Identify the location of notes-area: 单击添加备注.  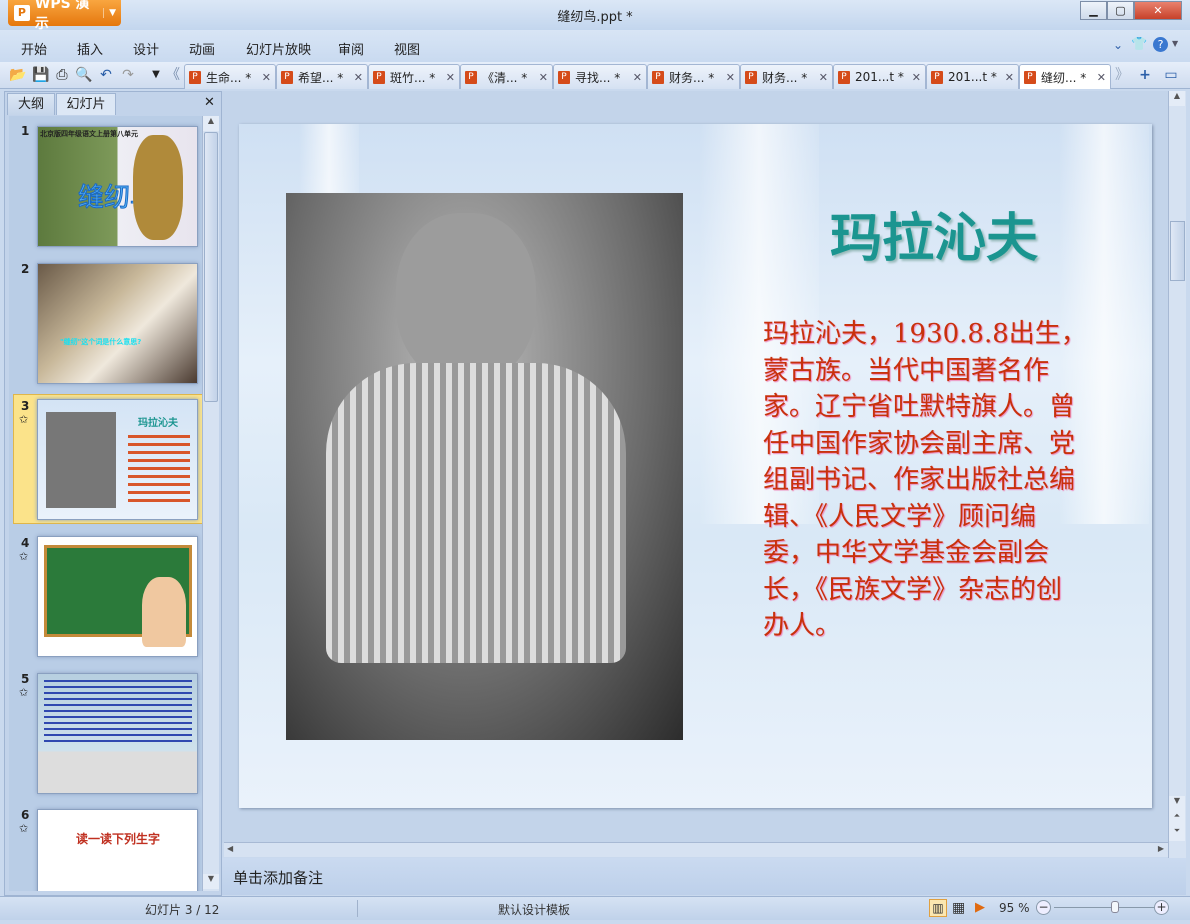
(704, 876).